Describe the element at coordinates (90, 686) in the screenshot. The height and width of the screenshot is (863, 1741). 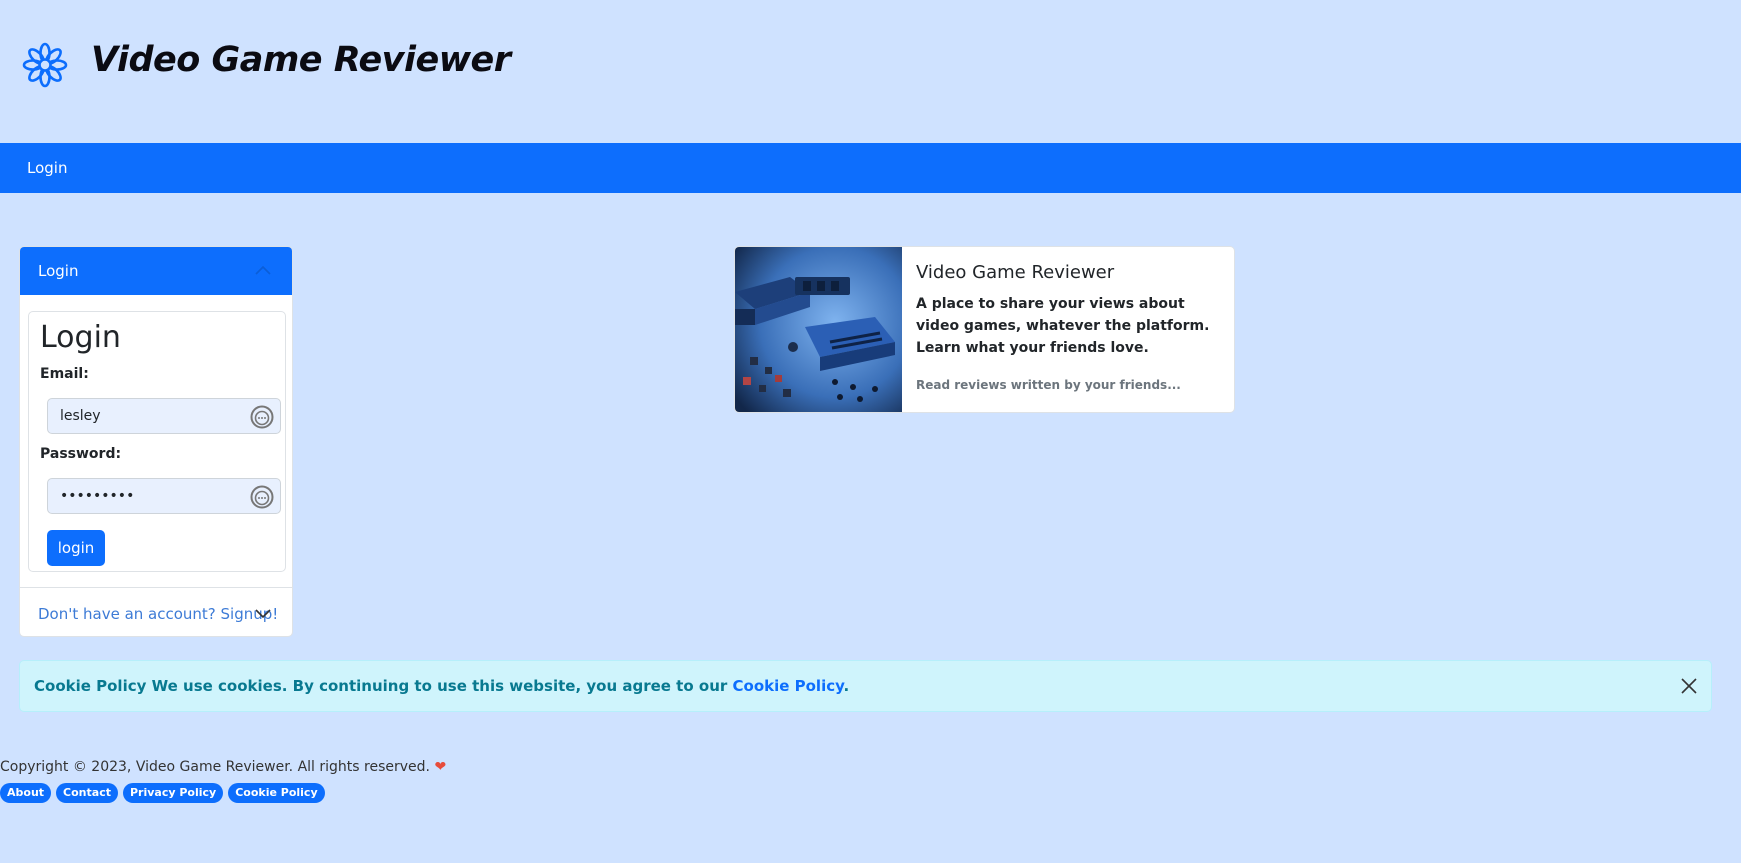
I see `cookie-alert-strong: Cookie Policy` at that location.